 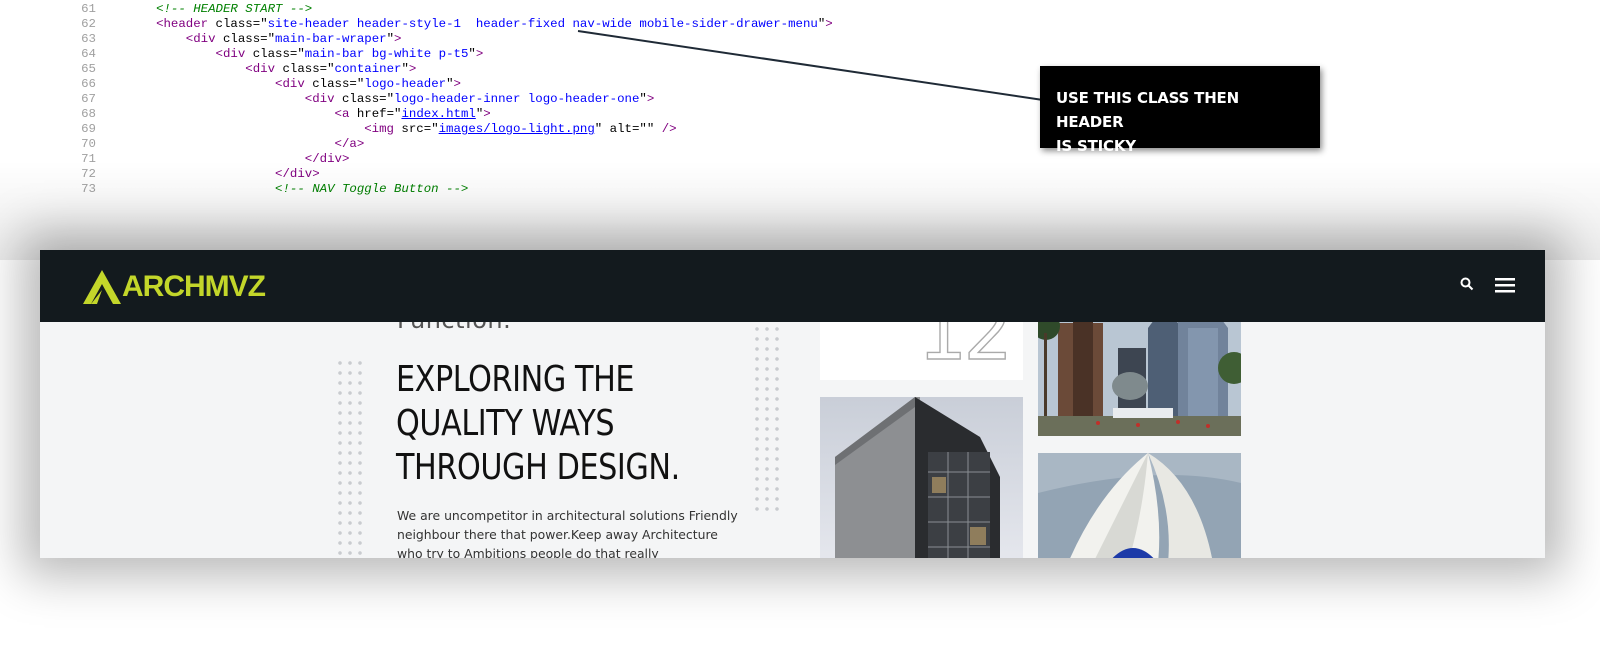 What do you see at coordinates (505, 423) in the screenshot?
I see `headline-line-2: QUALITY WAYS` at bounding box center [505, 423].